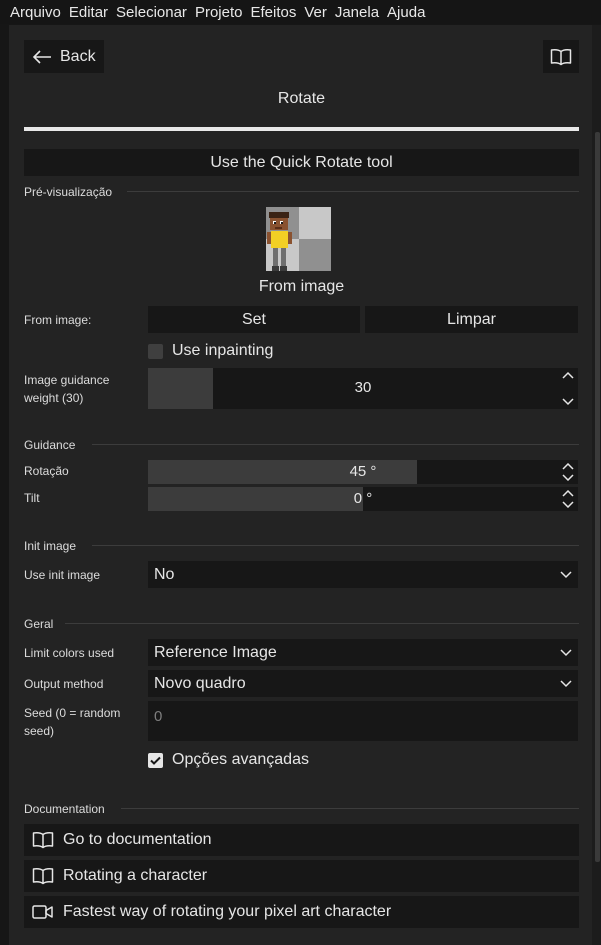 The width and height of the screenshot is (601, 945). I want to click on use-init-image-label: Use init image, so click(62, 575).